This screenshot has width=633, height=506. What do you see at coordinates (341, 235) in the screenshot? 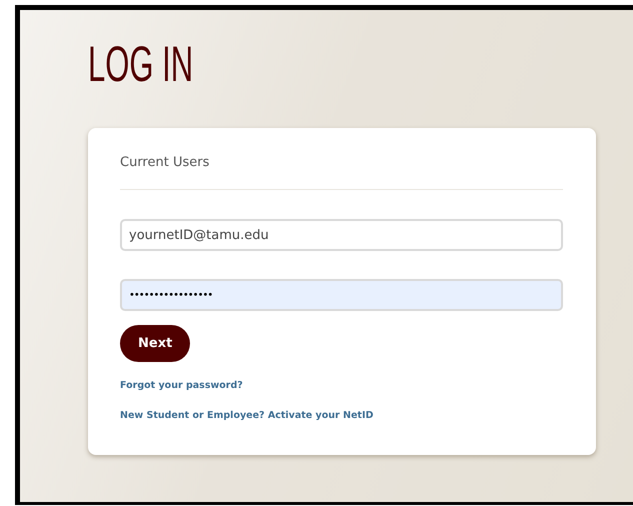
I see `username-field: yournetID@tamu.edu` at bounding box center [341, 235].